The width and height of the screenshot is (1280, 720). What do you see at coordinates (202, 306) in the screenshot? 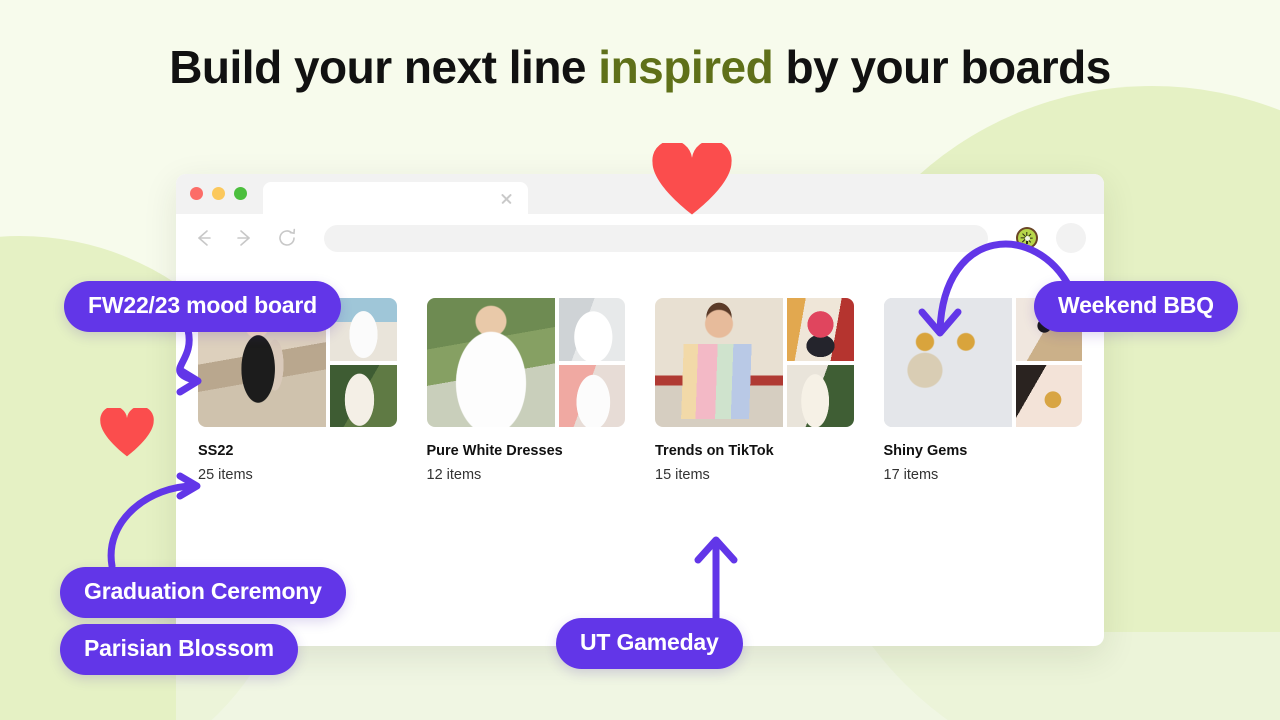
I see `callout-pill-fw-mood-board: FW22/23 mood board` at bounding box center [202, 306].